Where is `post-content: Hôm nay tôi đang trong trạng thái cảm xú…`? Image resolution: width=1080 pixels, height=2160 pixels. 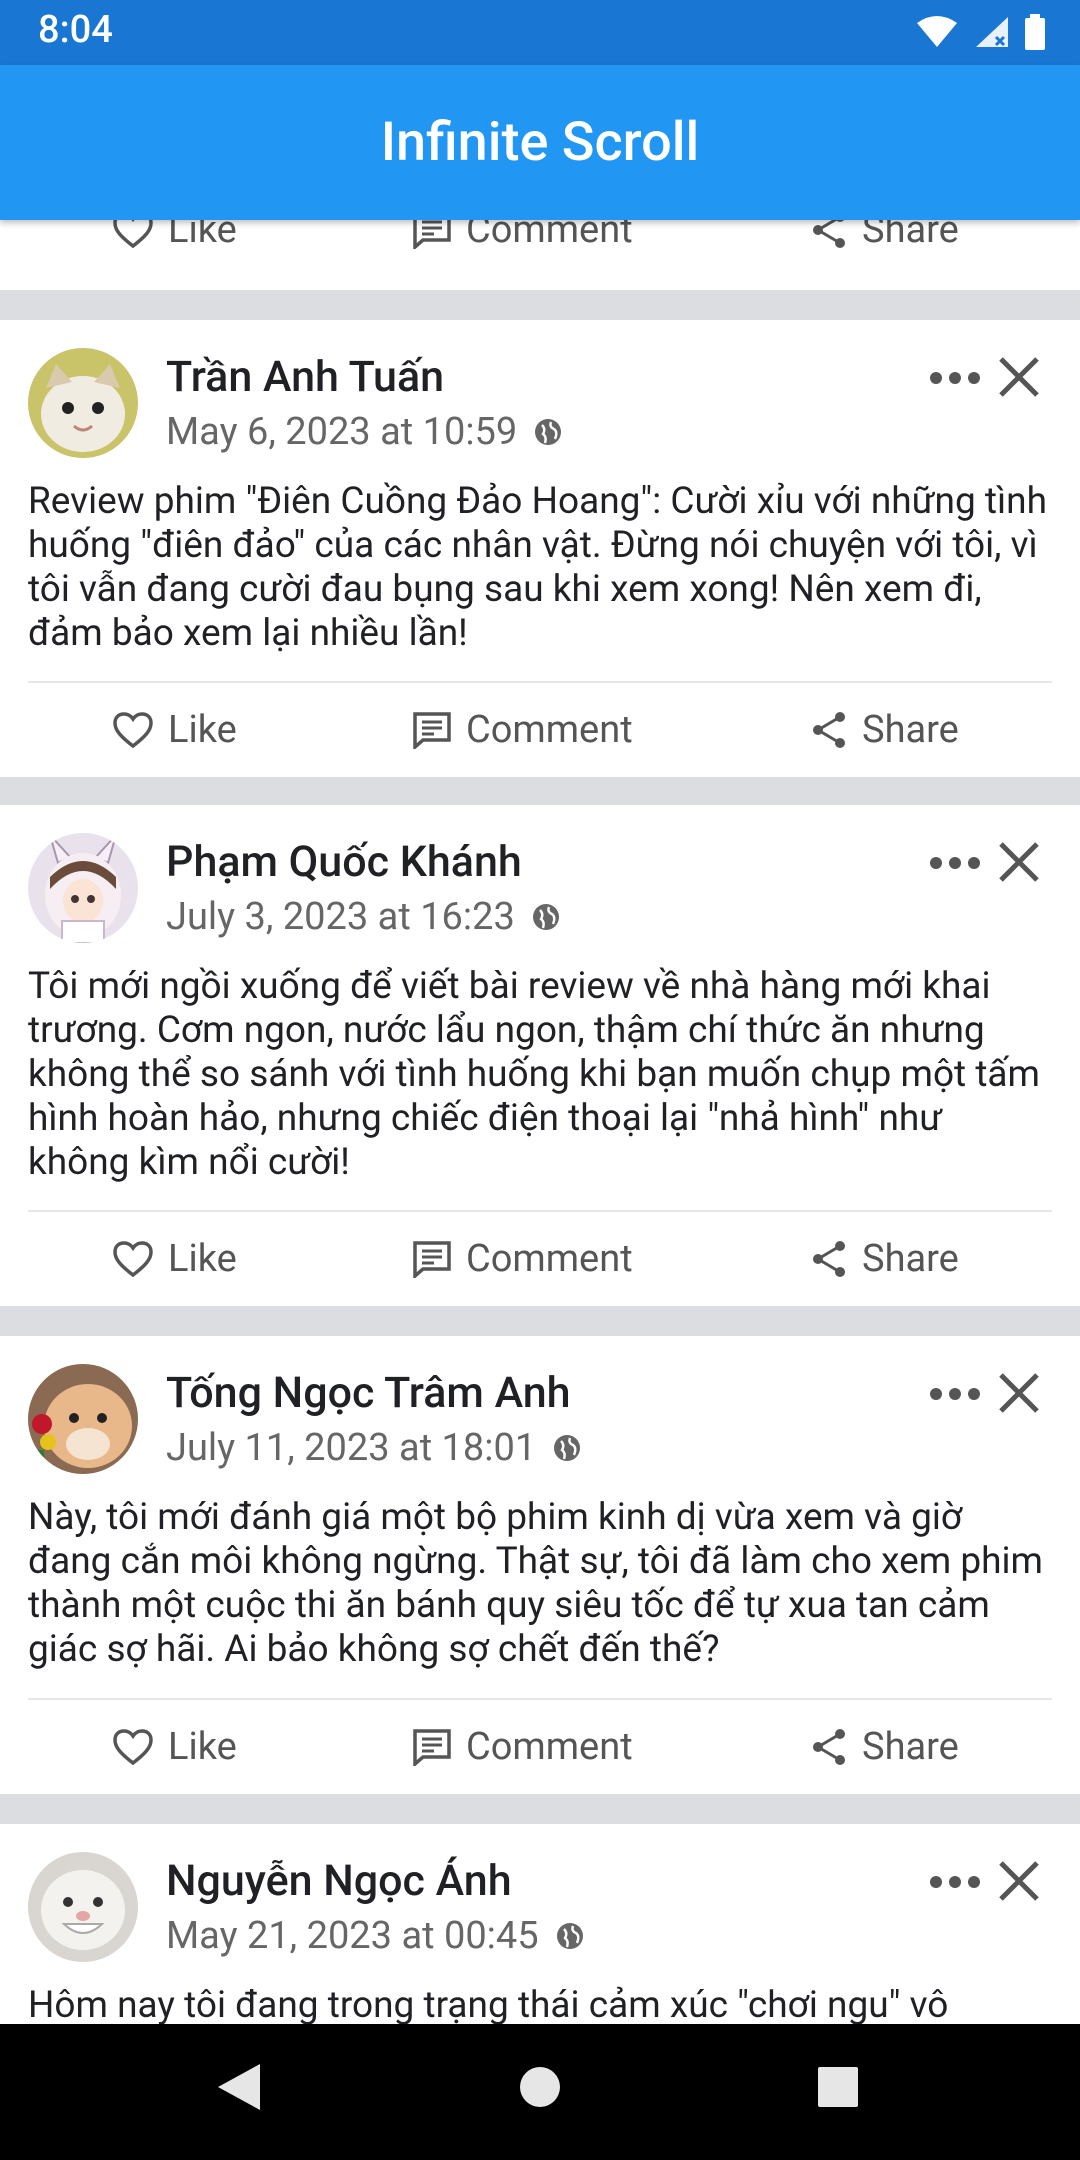
post-content: Hôm nay tôi đang trong trạng thái cảm xú… is located at coordinates (488, 2004).